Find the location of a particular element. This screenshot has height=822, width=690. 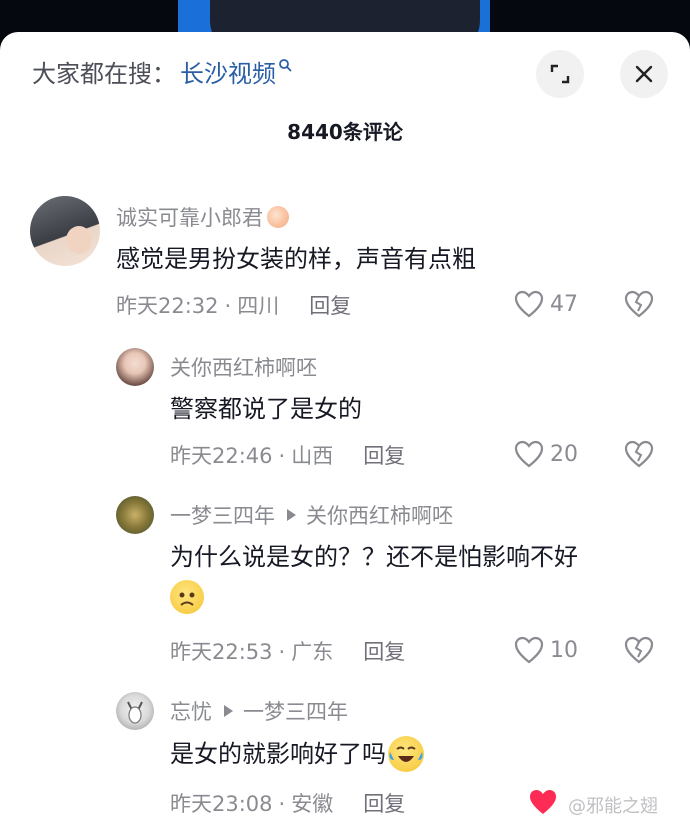

comment-time: 昨天22:53 is located at coordinates (221, 652).